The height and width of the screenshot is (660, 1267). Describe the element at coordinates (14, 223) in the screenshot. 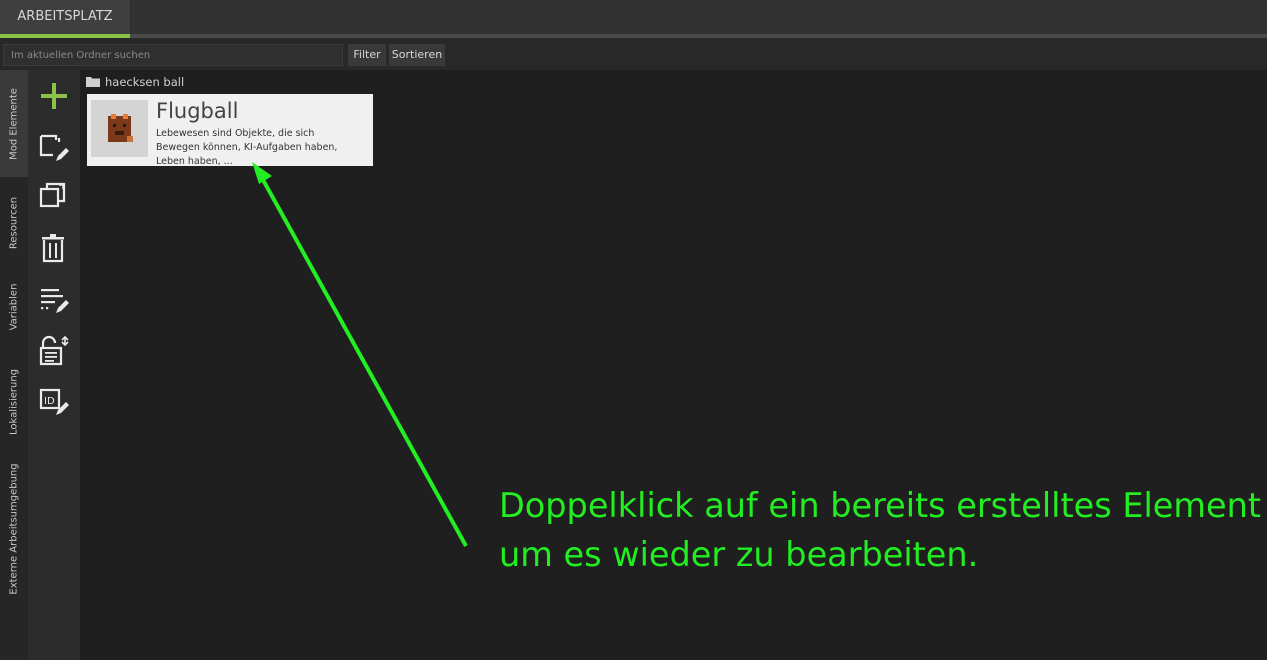

I see `side-tab-resources: Resourcen` at that location.